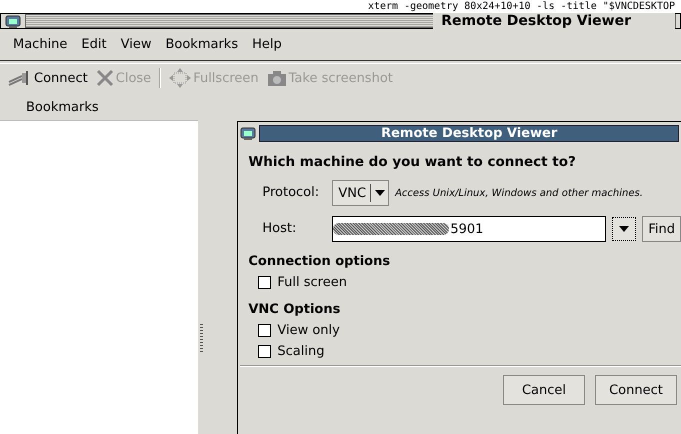 The image size is (681, 434). Describe the element at coordinates (202, 339) in the screenshot. I see `pane-grip` at that location.